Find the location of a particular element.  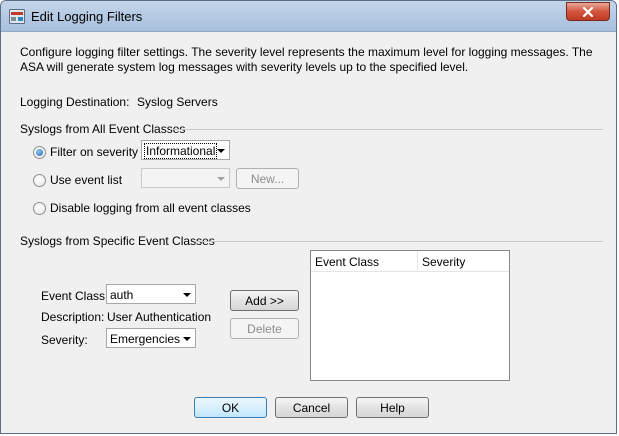

event-class-label: Event Class: is located at coordinates (75, 296).